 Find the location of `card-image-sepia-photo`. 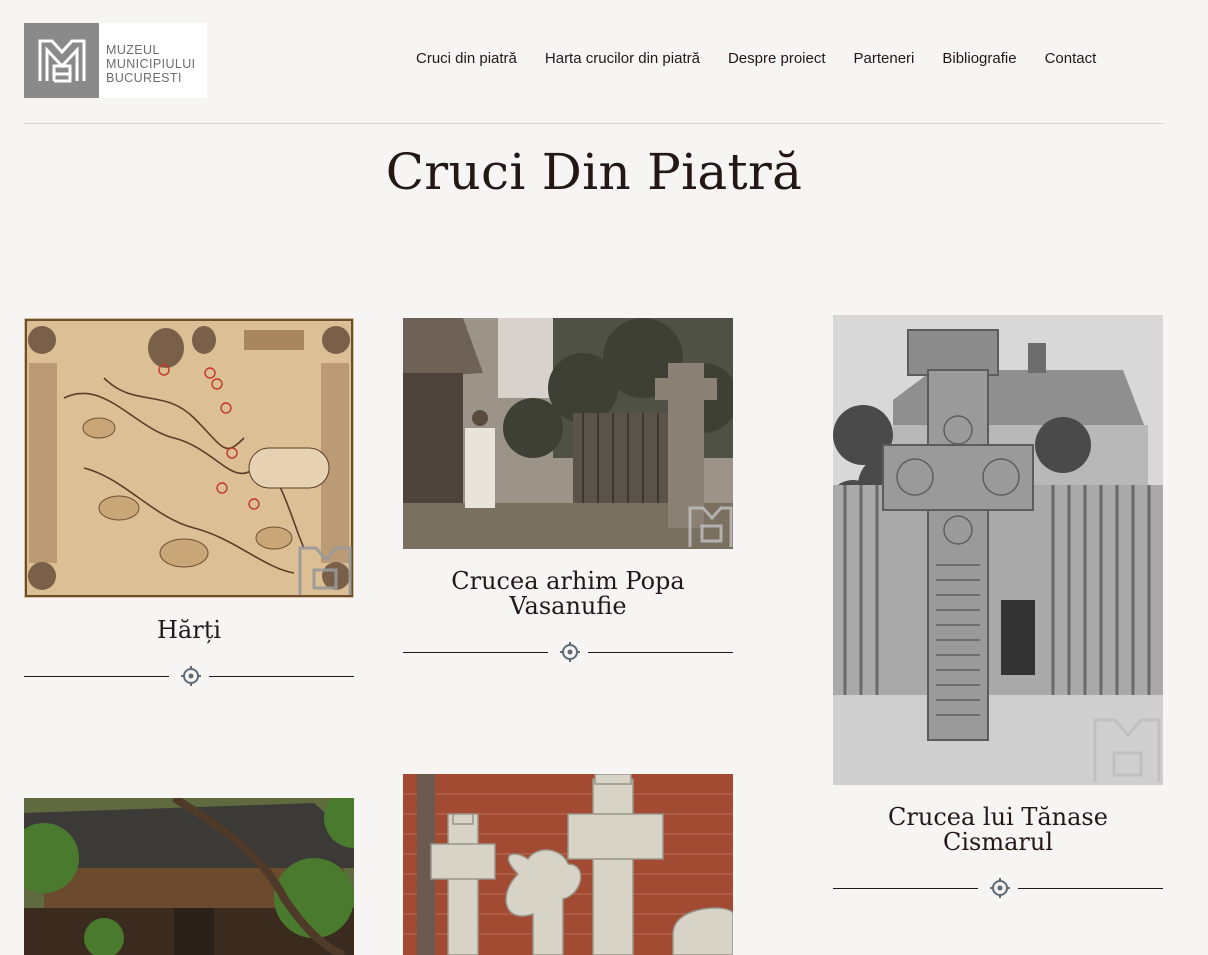

card-image-sepia-photo is located at coordinates (568, 433).